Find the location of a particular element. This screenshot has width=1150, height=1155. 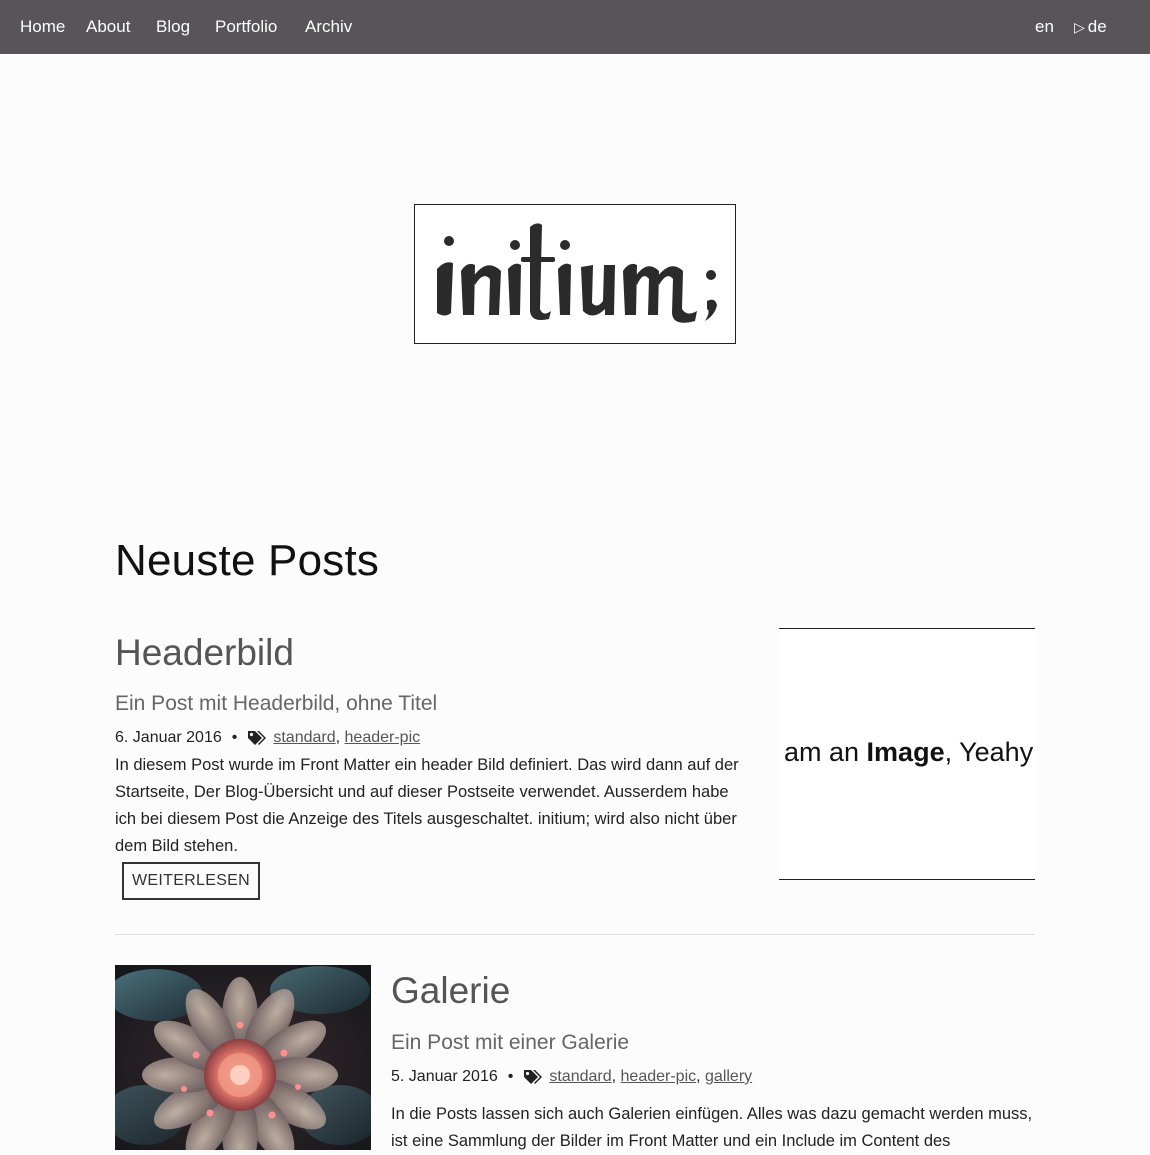

nav-portfolio: Portfolio is located at coordinates (246, 27).